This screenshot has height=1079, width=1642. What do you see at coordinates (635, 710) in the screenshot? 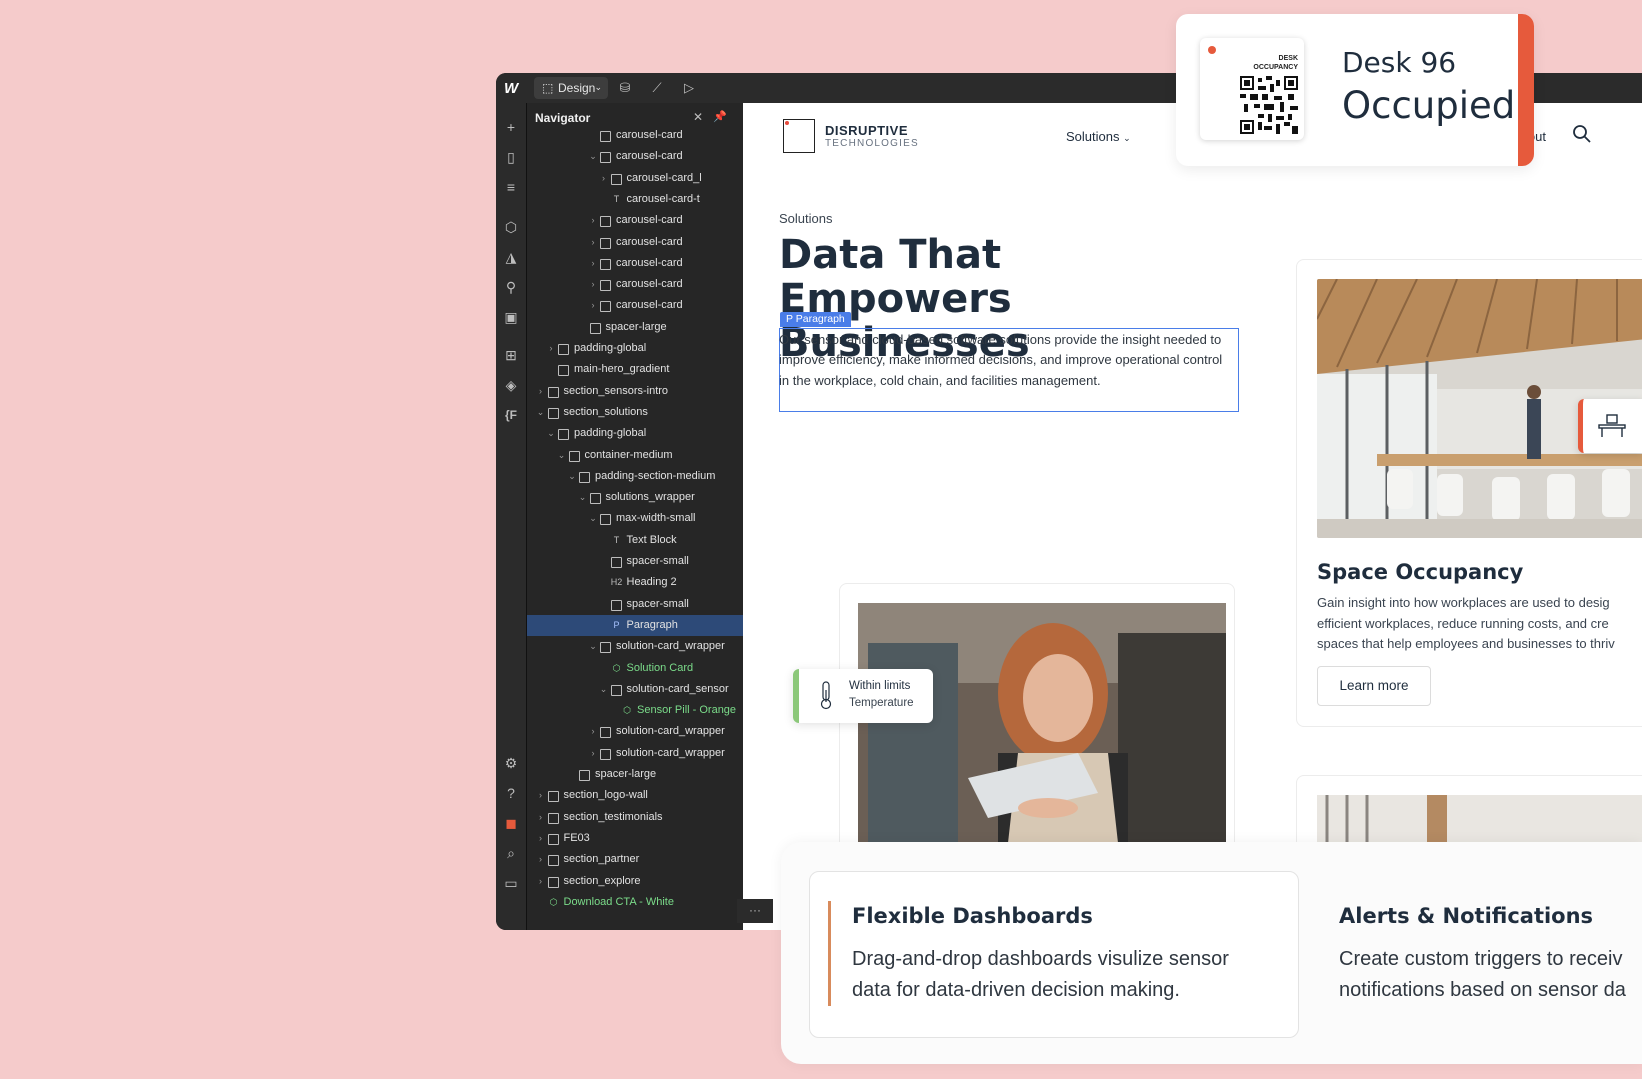
I see `navigator-tree-item: ⬡ Sensor Pill - Orange` at bounding box center [635, 710].